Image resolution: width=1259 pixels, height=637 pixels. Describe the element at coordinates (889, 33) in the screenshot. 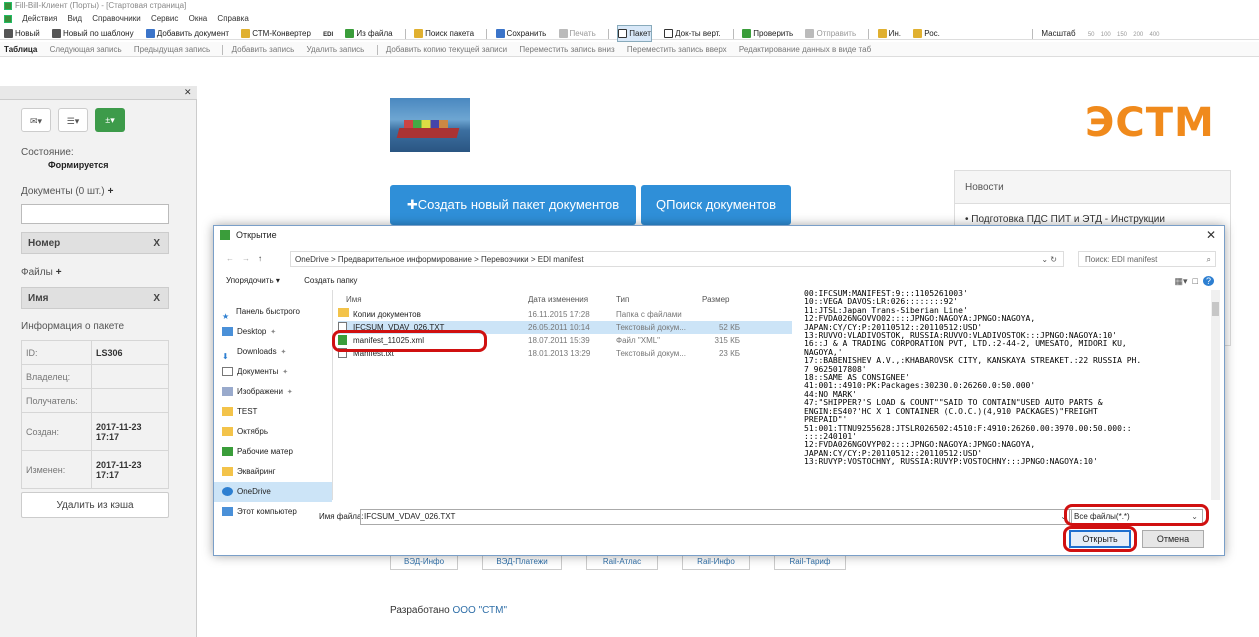

I see `foreign-button: Ин.` at that location.